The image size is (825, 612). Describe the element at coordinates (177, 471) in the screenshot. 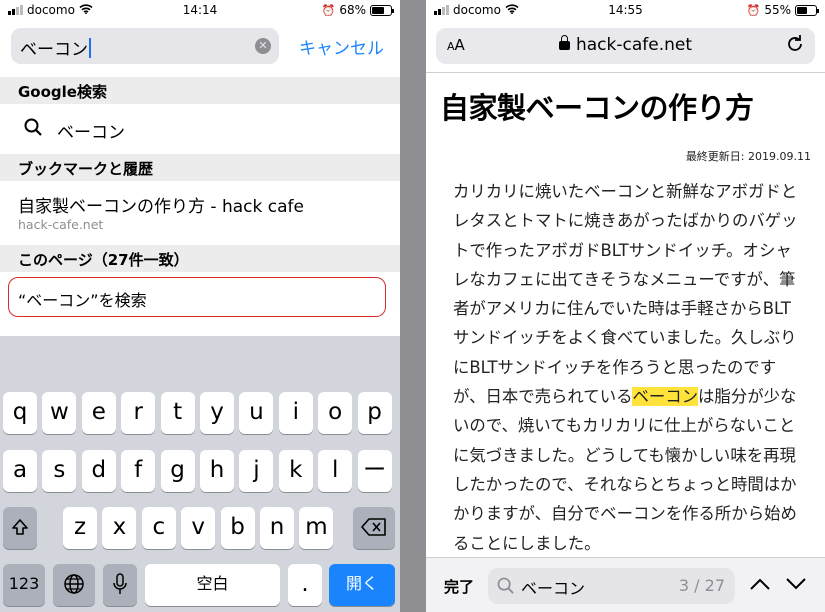

I see `key-g: g` at that location.